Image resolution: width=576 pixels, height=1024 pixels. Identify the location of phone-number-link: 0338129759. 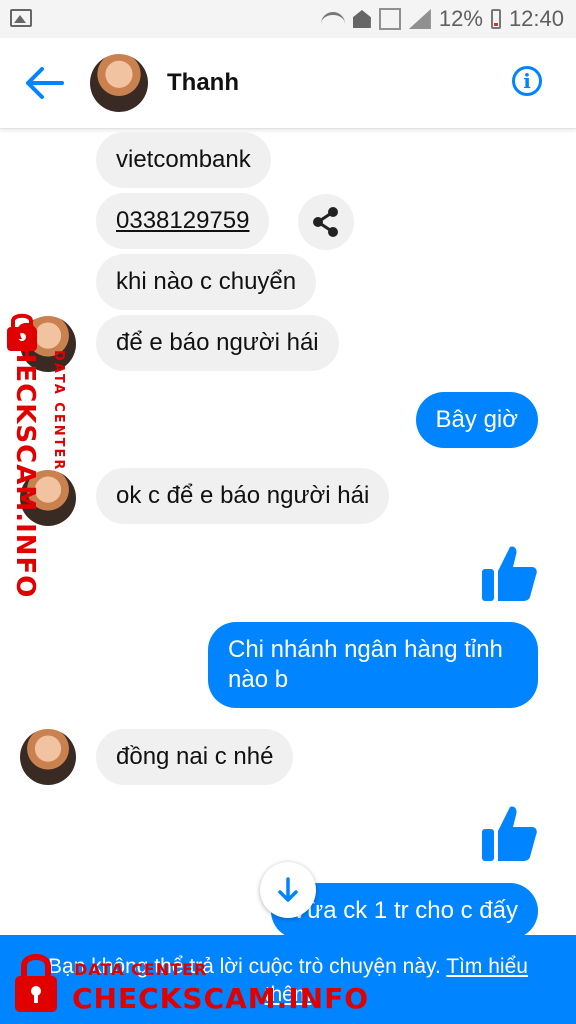
(182, 220).